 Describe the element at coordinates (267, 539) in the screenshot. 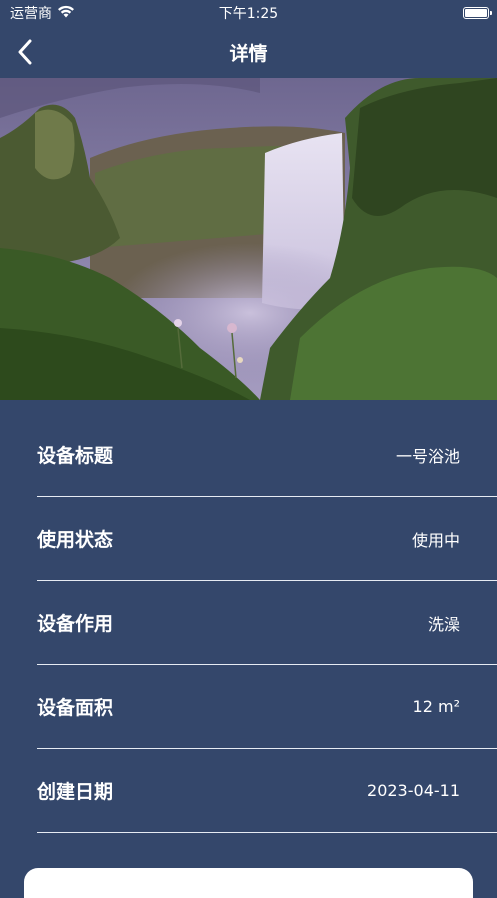

I see `detail-row-status: 使用状态 使用中` at that location.